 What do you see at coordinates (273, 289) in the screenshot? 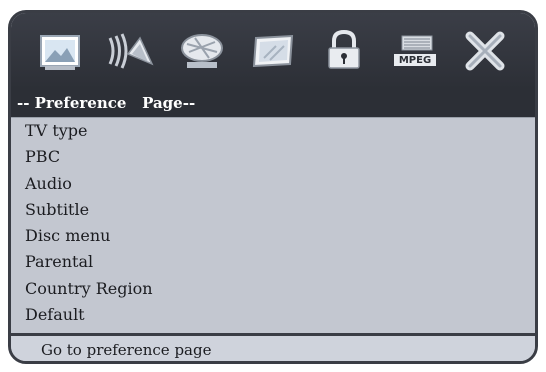
I see `menu-item-country-region: Country Region` at bounding box center [273, 289].